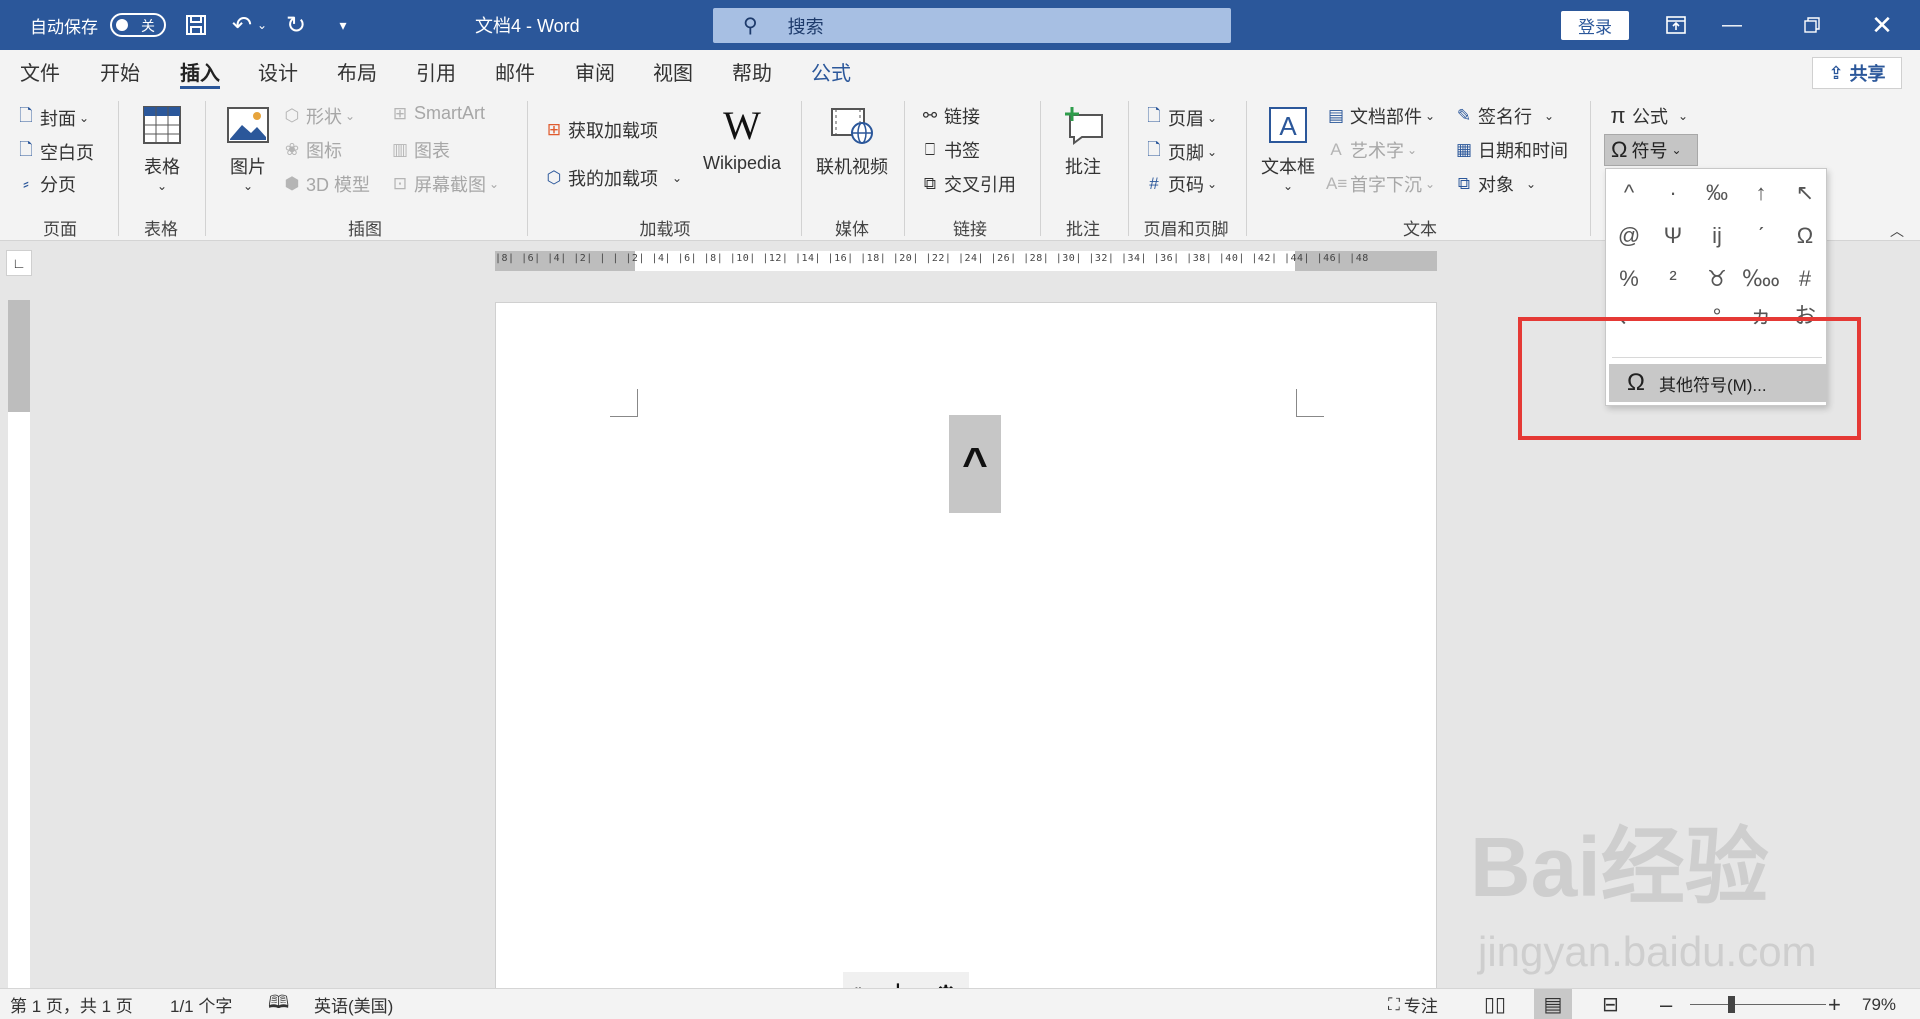 The width and height of the screenshot is (1920, 1019). I want to click on symbol-cell: ‰, so click(1717, 192).